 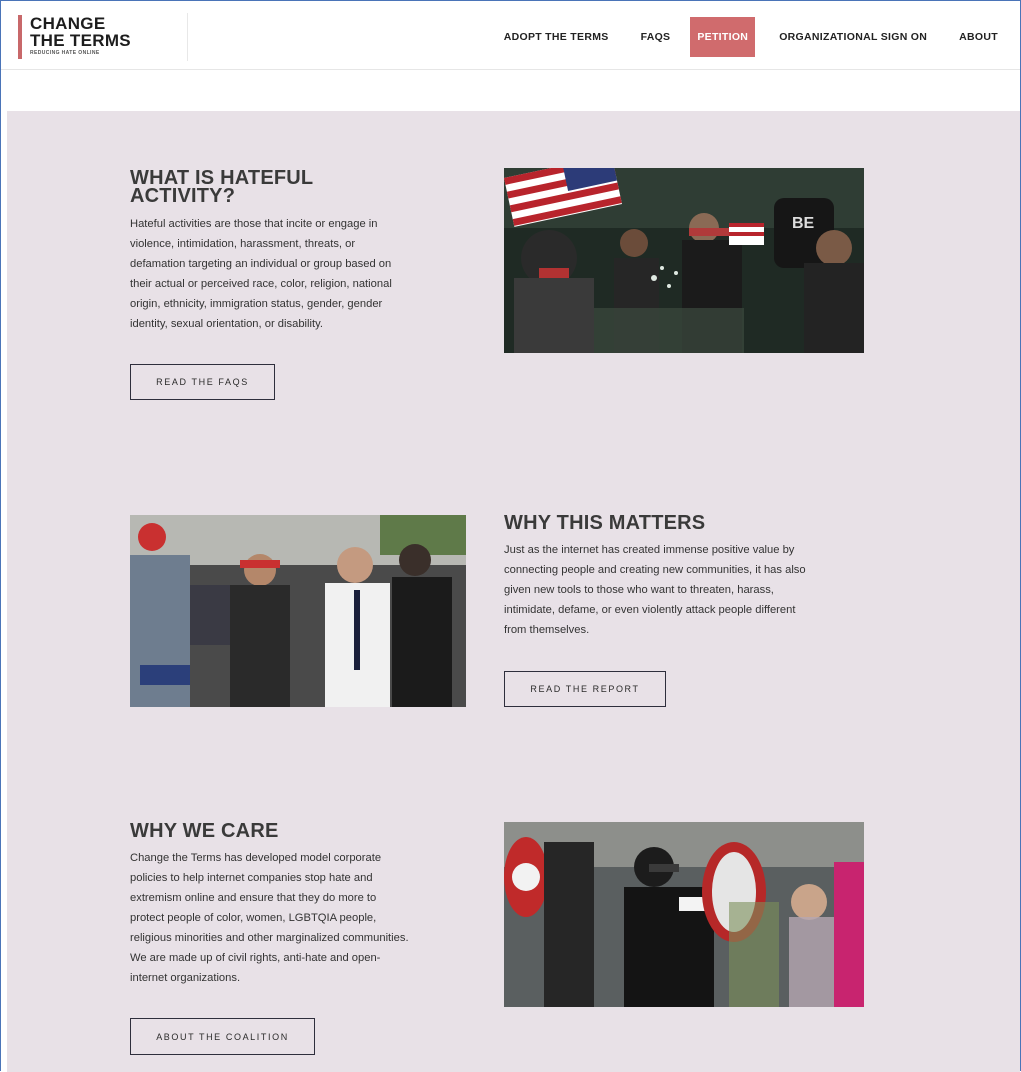 I want to click on section-title-hateful-activity: WHAT IS HATEFUL ACTIVITY?, so click(x=221, y=187).